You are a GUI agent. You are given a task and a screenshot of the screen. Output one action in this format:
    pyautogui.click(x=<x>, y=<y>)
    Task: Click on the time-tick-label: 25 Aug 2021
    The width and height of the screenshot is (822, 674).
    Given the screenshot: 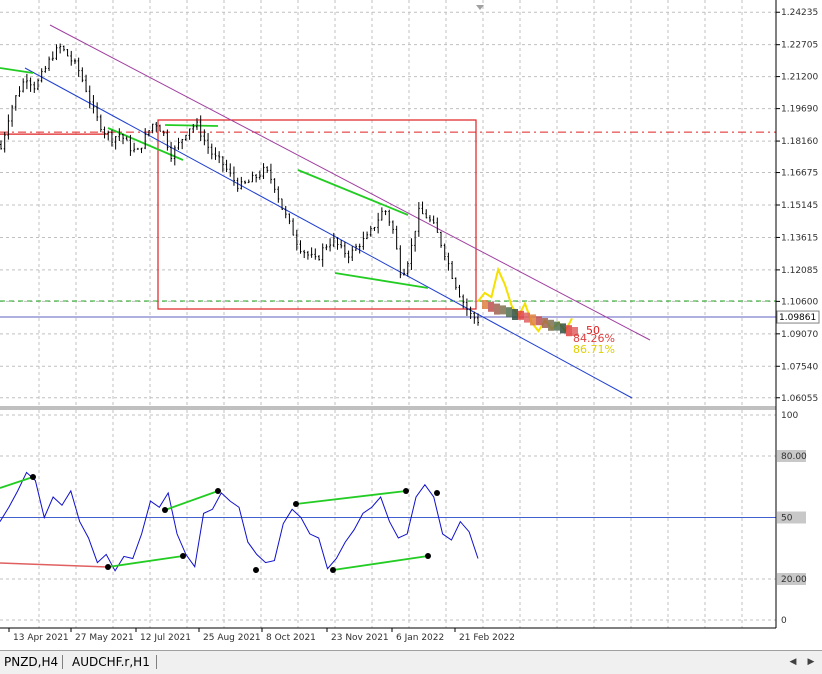 What is the action you would take?
    pyautogui.click(x=232, y=638)
    